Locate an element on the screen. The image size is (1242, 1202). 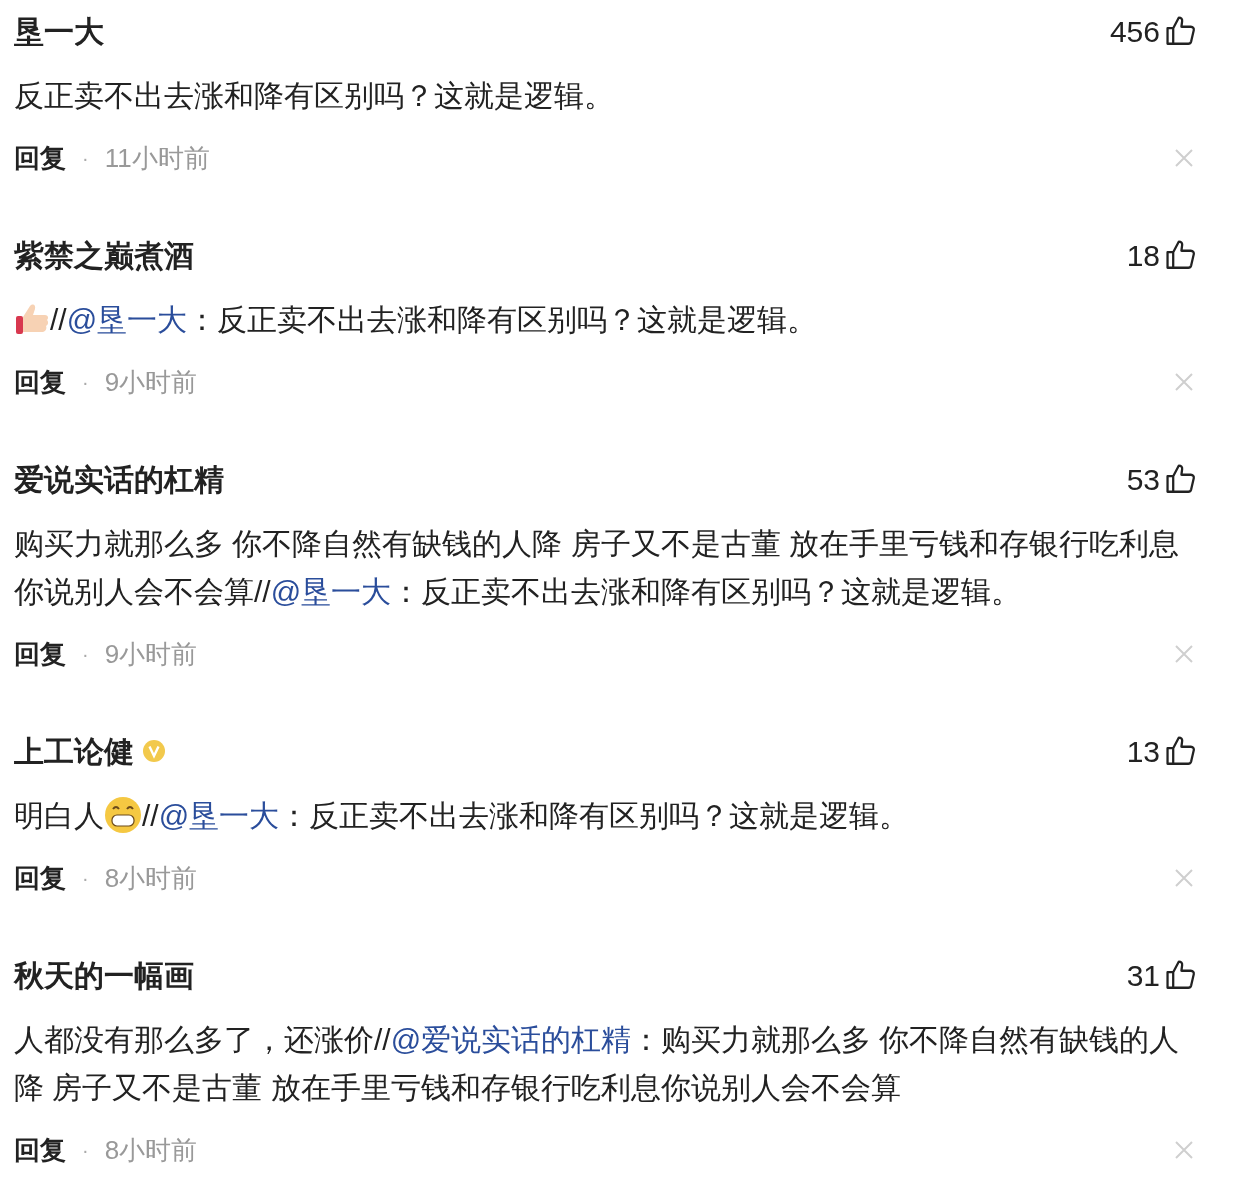
username: 爱说实话的杠精 is located at coordinates (119, 479).